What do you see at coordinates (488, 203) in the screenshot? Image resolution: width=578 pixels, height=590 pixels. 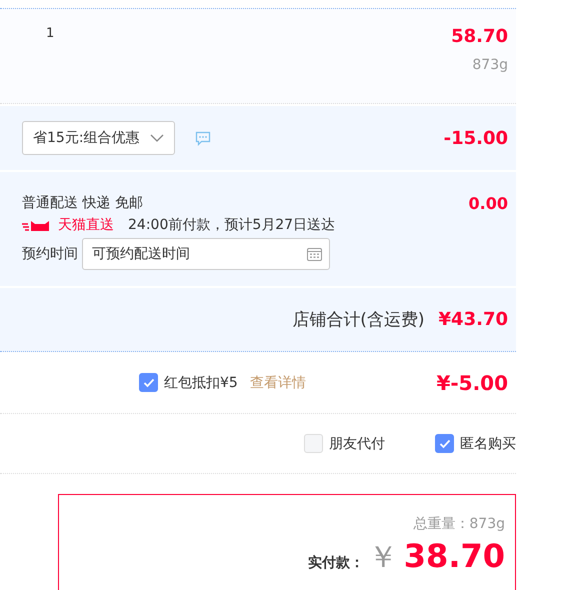 I see `delivery-amount: 0.00` at bounding box center [488, 203].